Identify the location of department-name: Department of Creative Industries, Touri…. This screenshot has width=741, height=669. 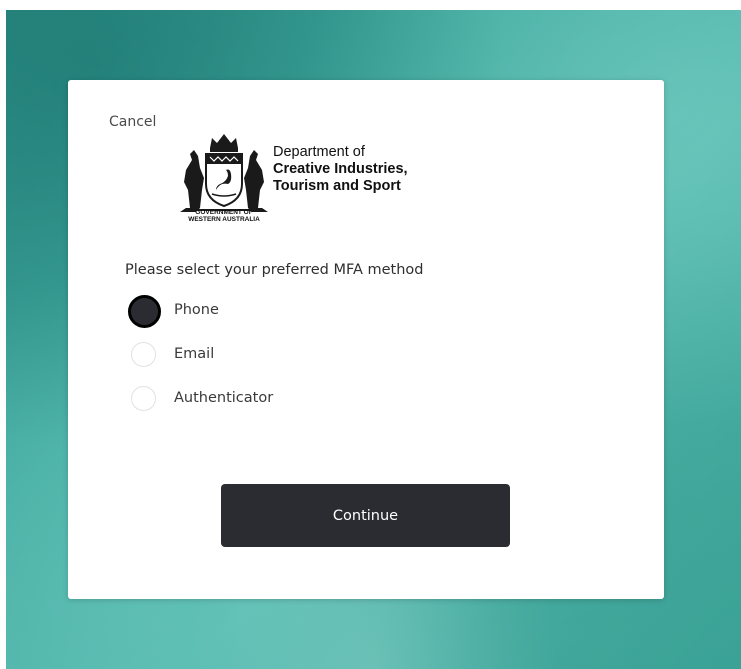
(340, 169).